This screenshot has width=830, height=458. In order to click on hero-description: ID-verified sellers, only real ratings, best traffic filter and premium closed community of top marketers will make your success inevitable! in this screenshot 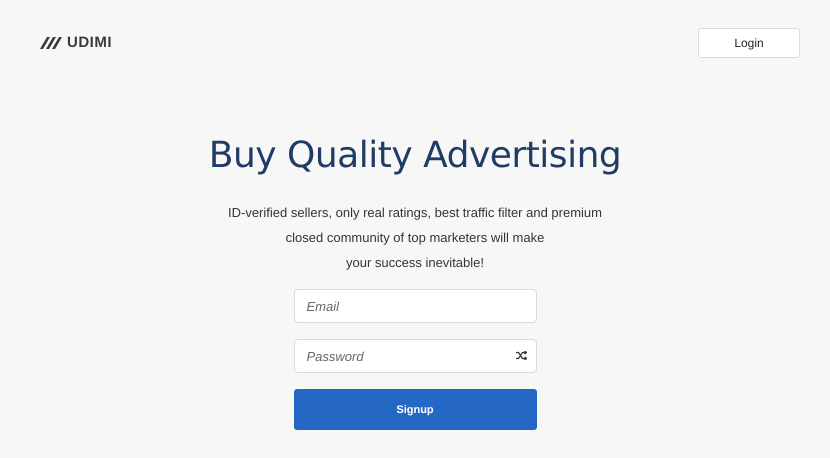, I will do `click(415, 238)`.